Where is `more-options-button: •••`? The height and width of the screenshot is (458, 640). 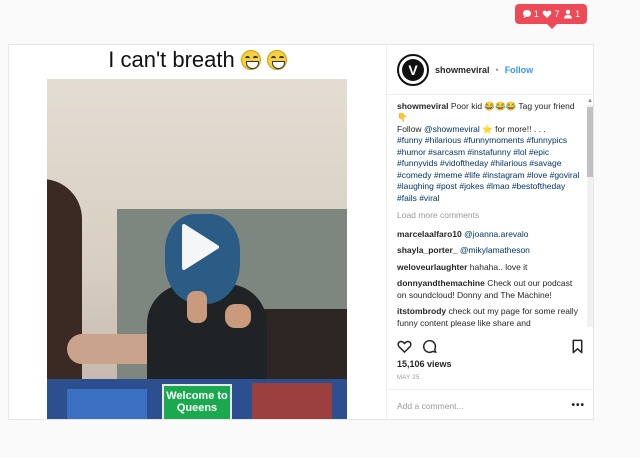 more-options-button: ••• is located at coordinates (578, 405).